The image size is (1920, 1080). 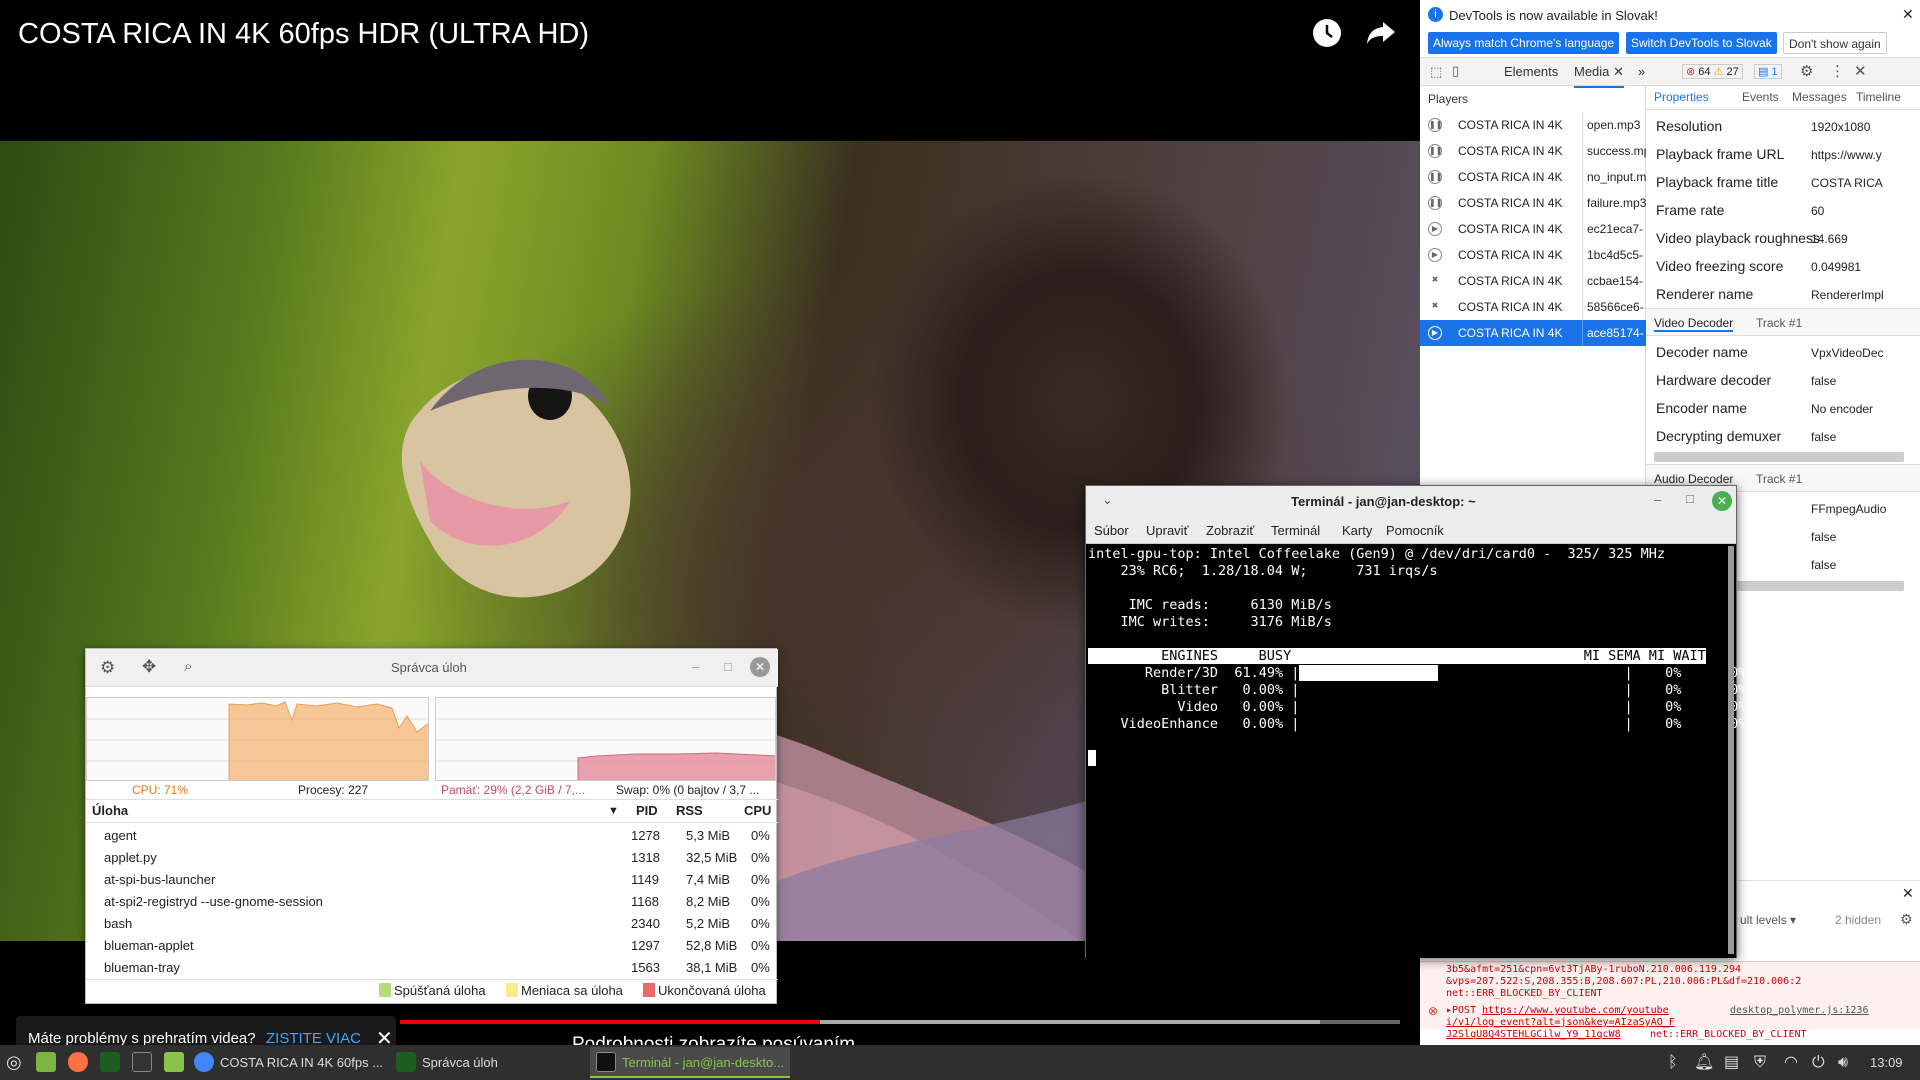 I want to click on drawer-close-icon: ✕, so click(x=1908, y=893).